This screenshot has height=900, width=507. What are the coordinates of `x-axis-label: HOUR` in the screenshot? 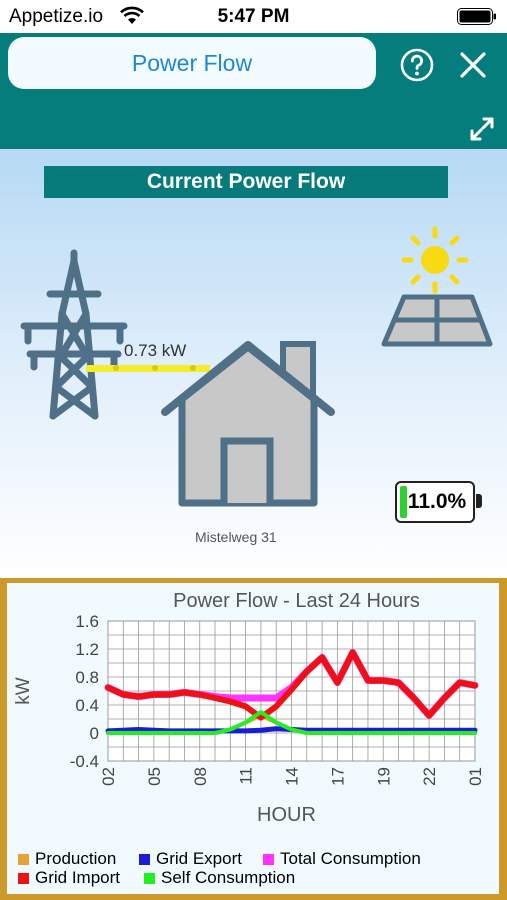 It's located at (286, 815).